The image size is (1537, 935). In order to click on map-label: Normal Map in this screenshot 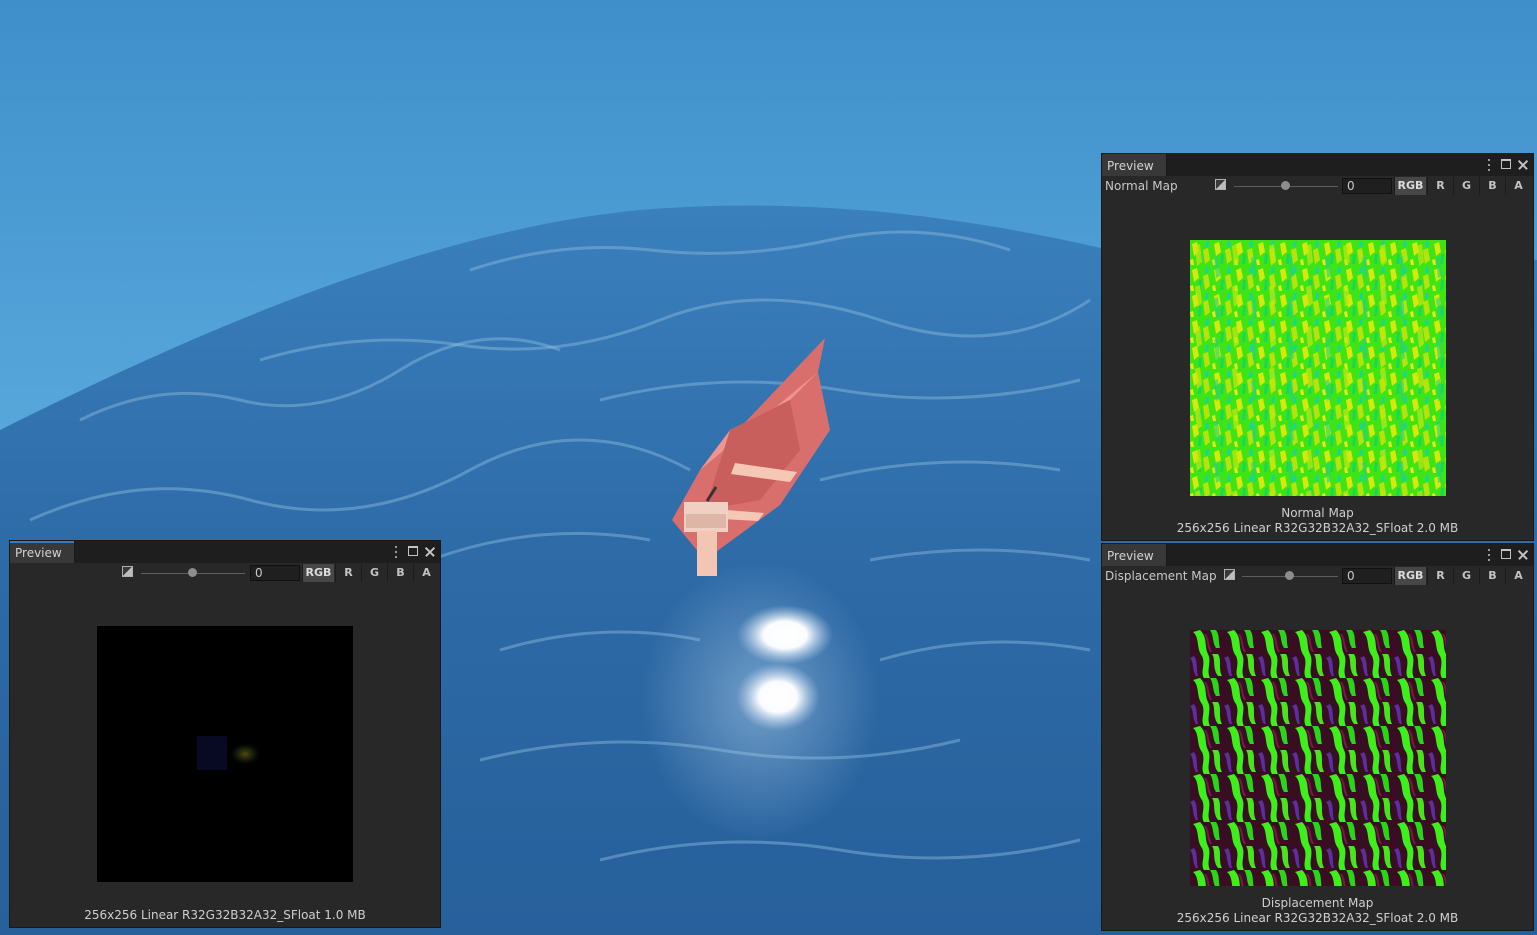, I will do `click(1141, 186)`.